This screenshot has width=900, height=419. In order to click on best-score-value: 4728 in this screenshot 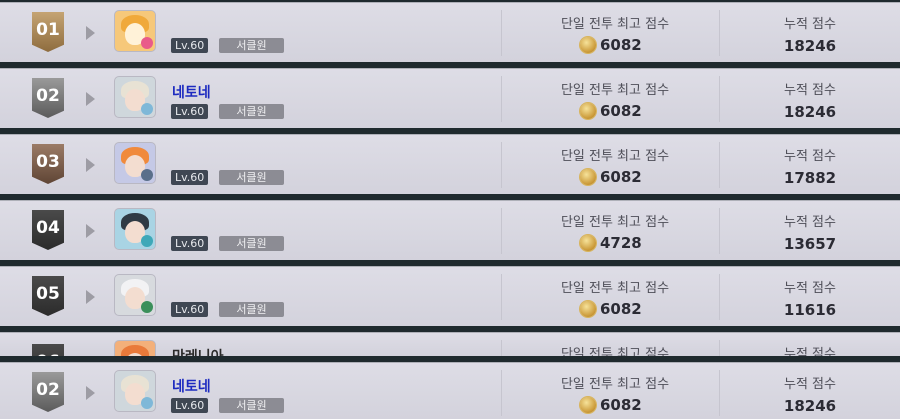, I will do `click(621, 243)`.